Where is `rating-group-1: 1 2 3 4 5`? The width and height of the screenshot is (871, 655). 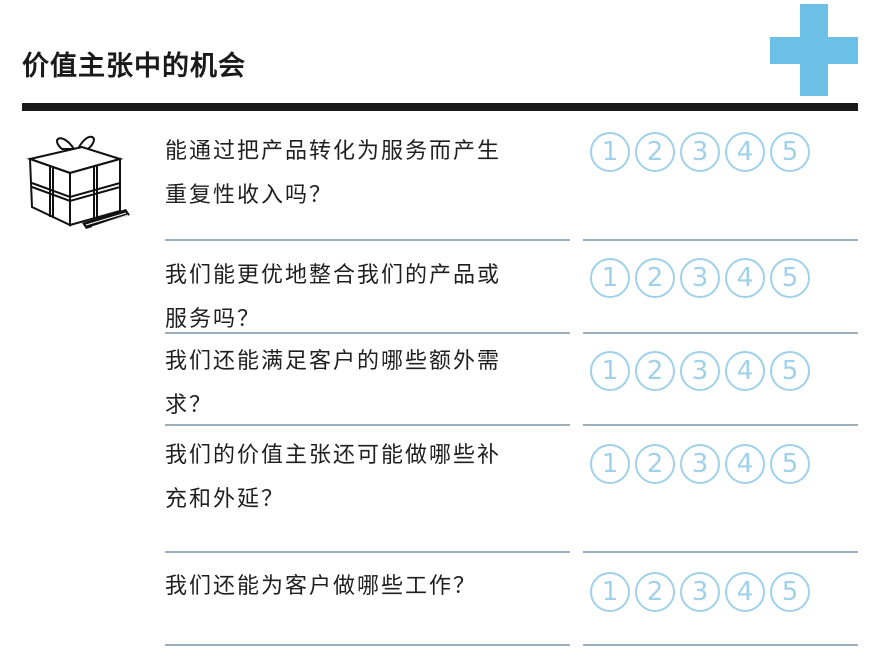 rating-group-1: 1 2 3 4 5 is located at coordinates (700, 152).